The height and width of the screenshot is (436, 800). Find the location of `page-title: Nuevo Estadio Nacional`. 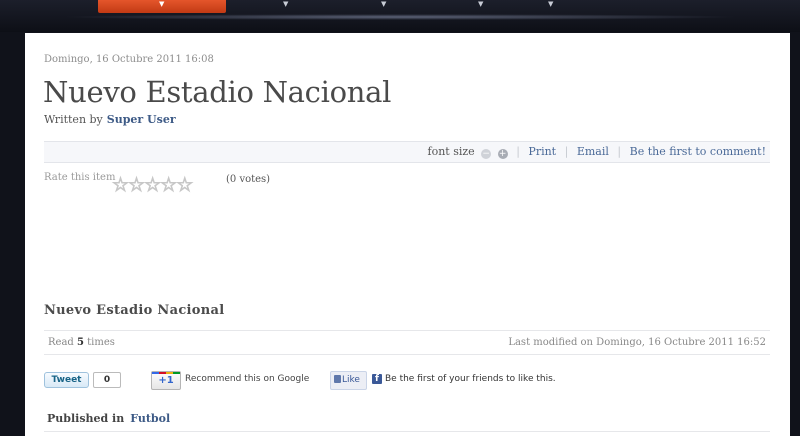

page-title: Nuevo Estadio Nacional is located at coordinates (217, 92).